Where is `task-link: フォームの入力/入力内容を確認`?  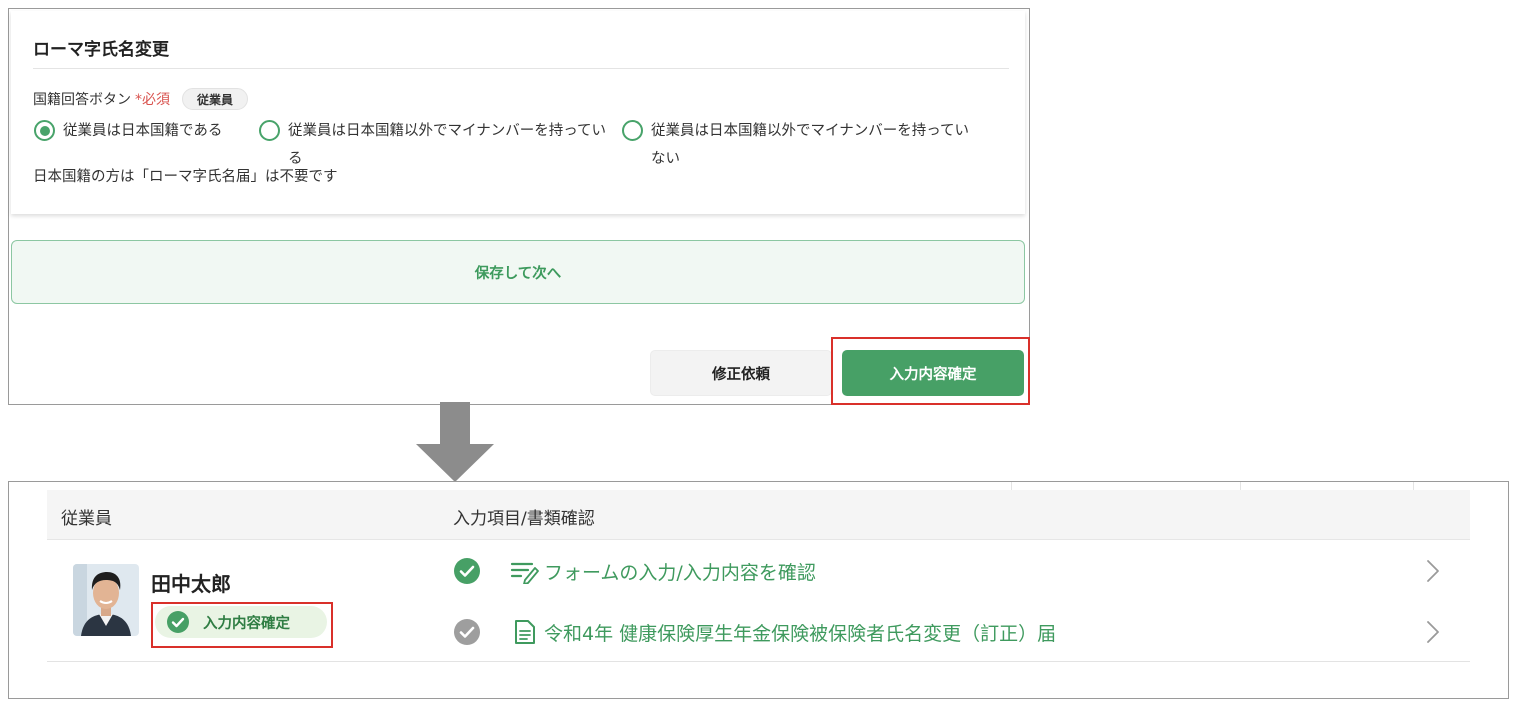 task-link: フォームの入力/入力内容を確認 is located at coordinates (680, 571).